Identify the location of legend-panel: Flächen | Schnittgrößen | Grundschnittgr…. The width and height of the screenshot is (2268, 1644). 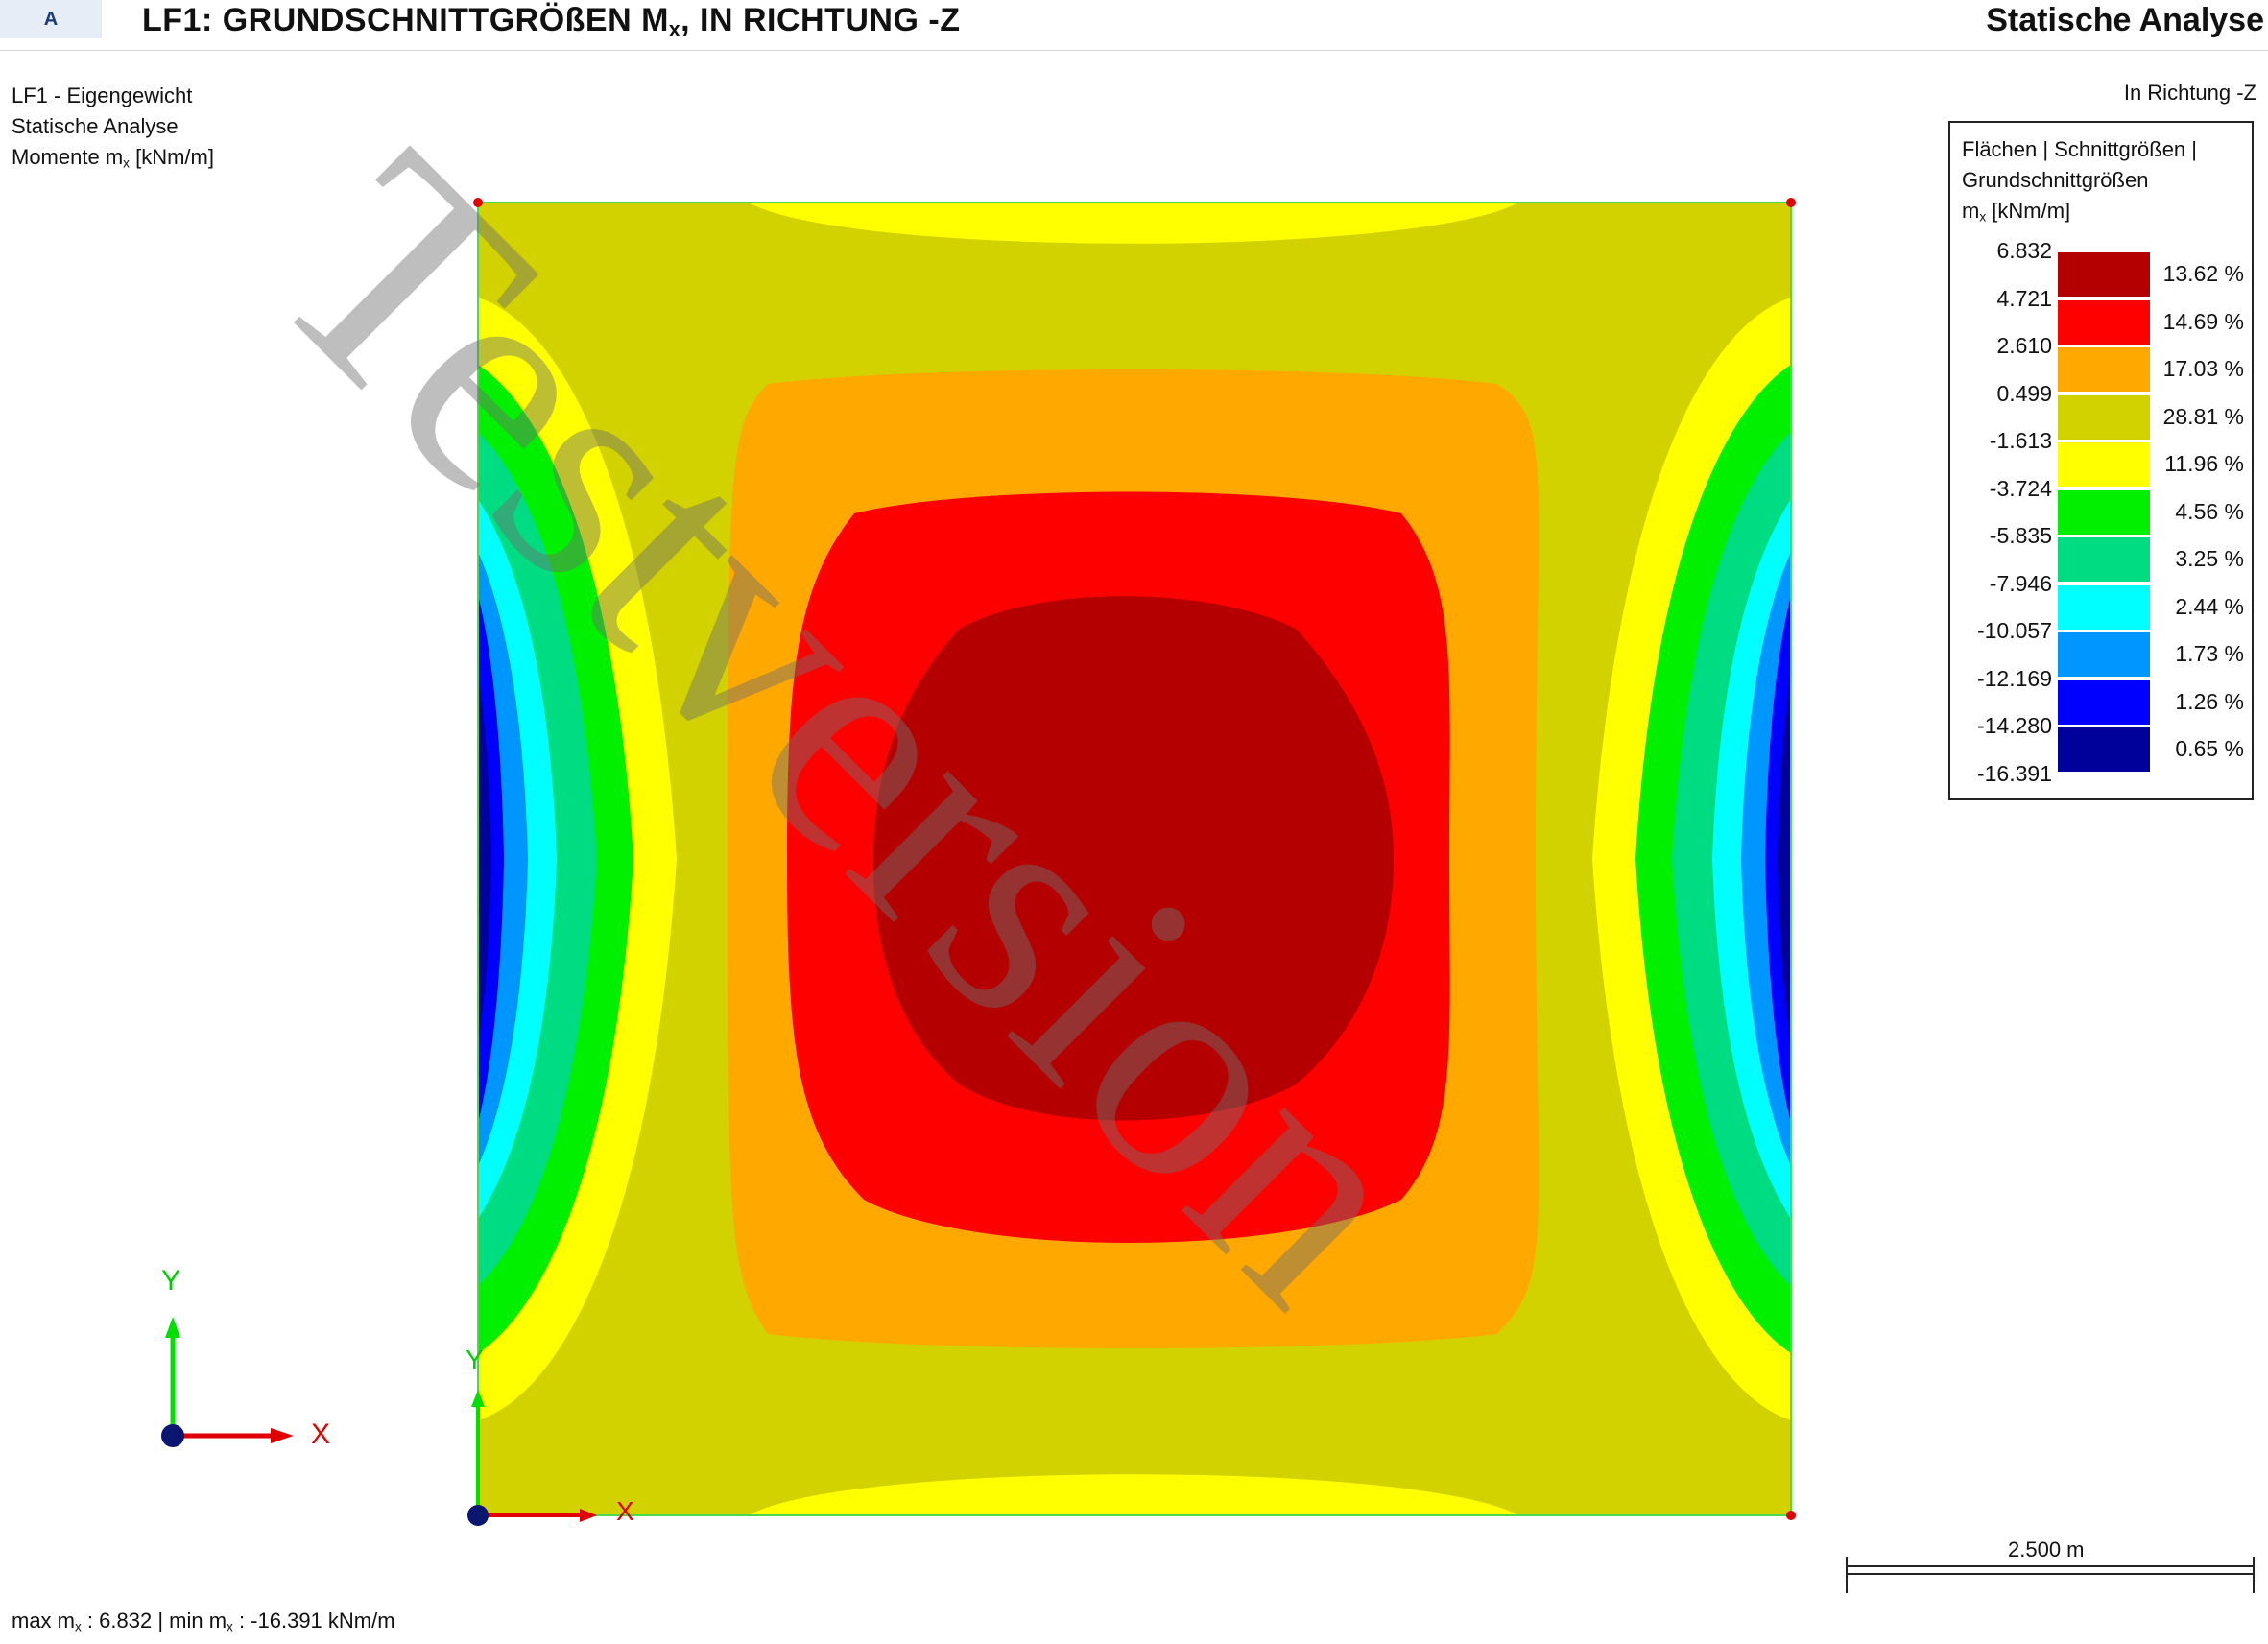
(2101, 461).